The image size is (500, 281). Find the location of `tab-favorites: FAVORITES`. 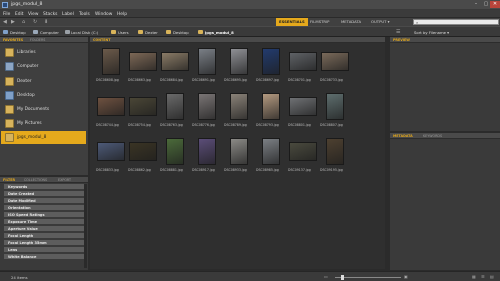

tab-favorites: FAVORITES is located at coordinates (13, 40).